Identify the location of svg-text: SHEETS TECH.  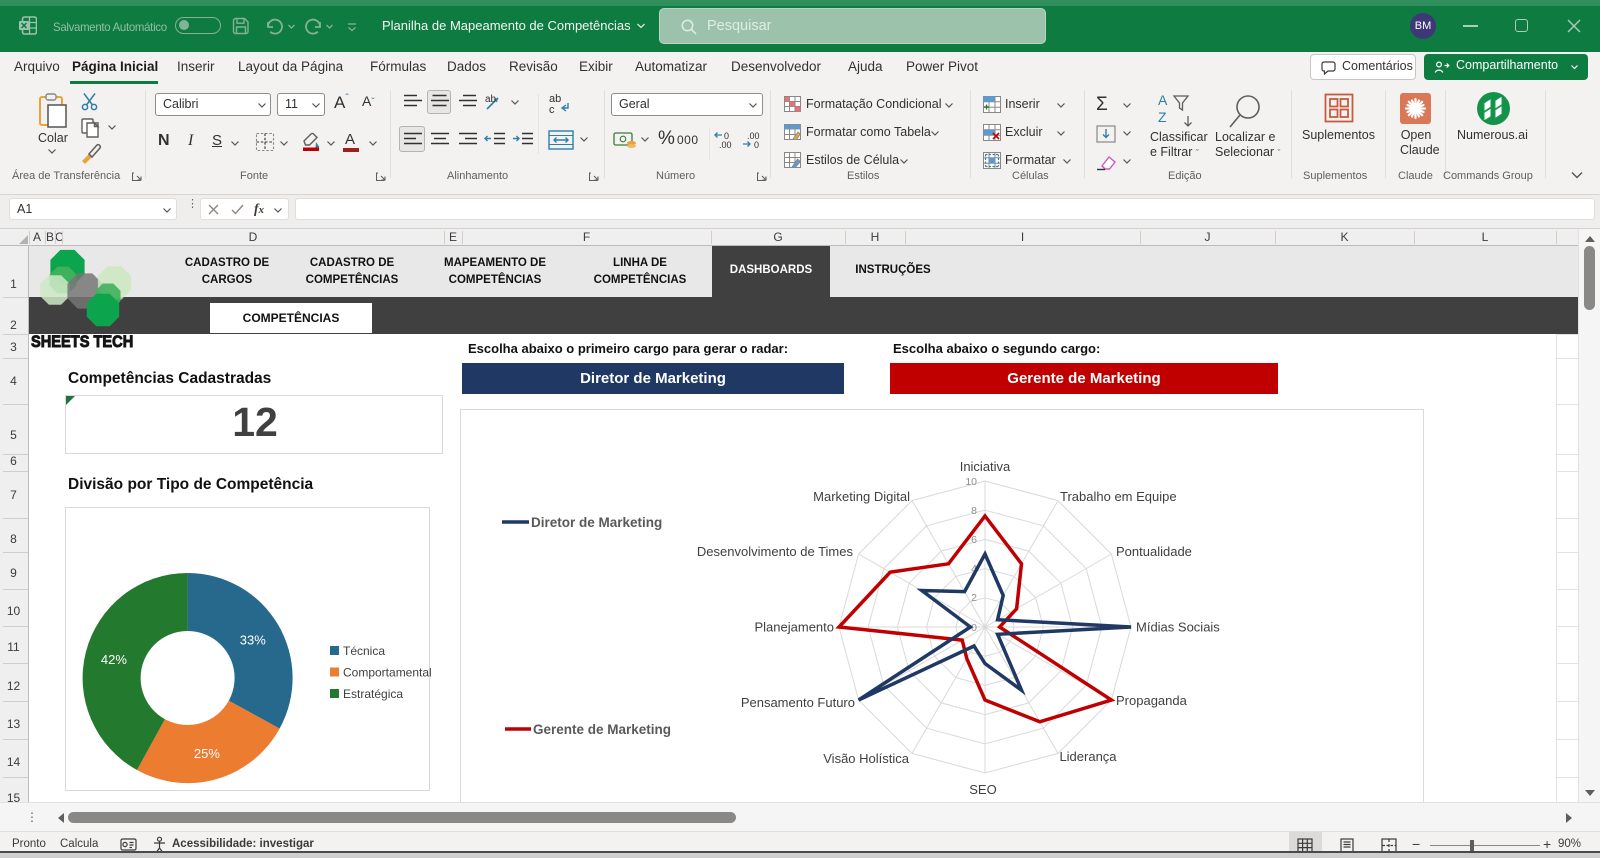
(82, 342).